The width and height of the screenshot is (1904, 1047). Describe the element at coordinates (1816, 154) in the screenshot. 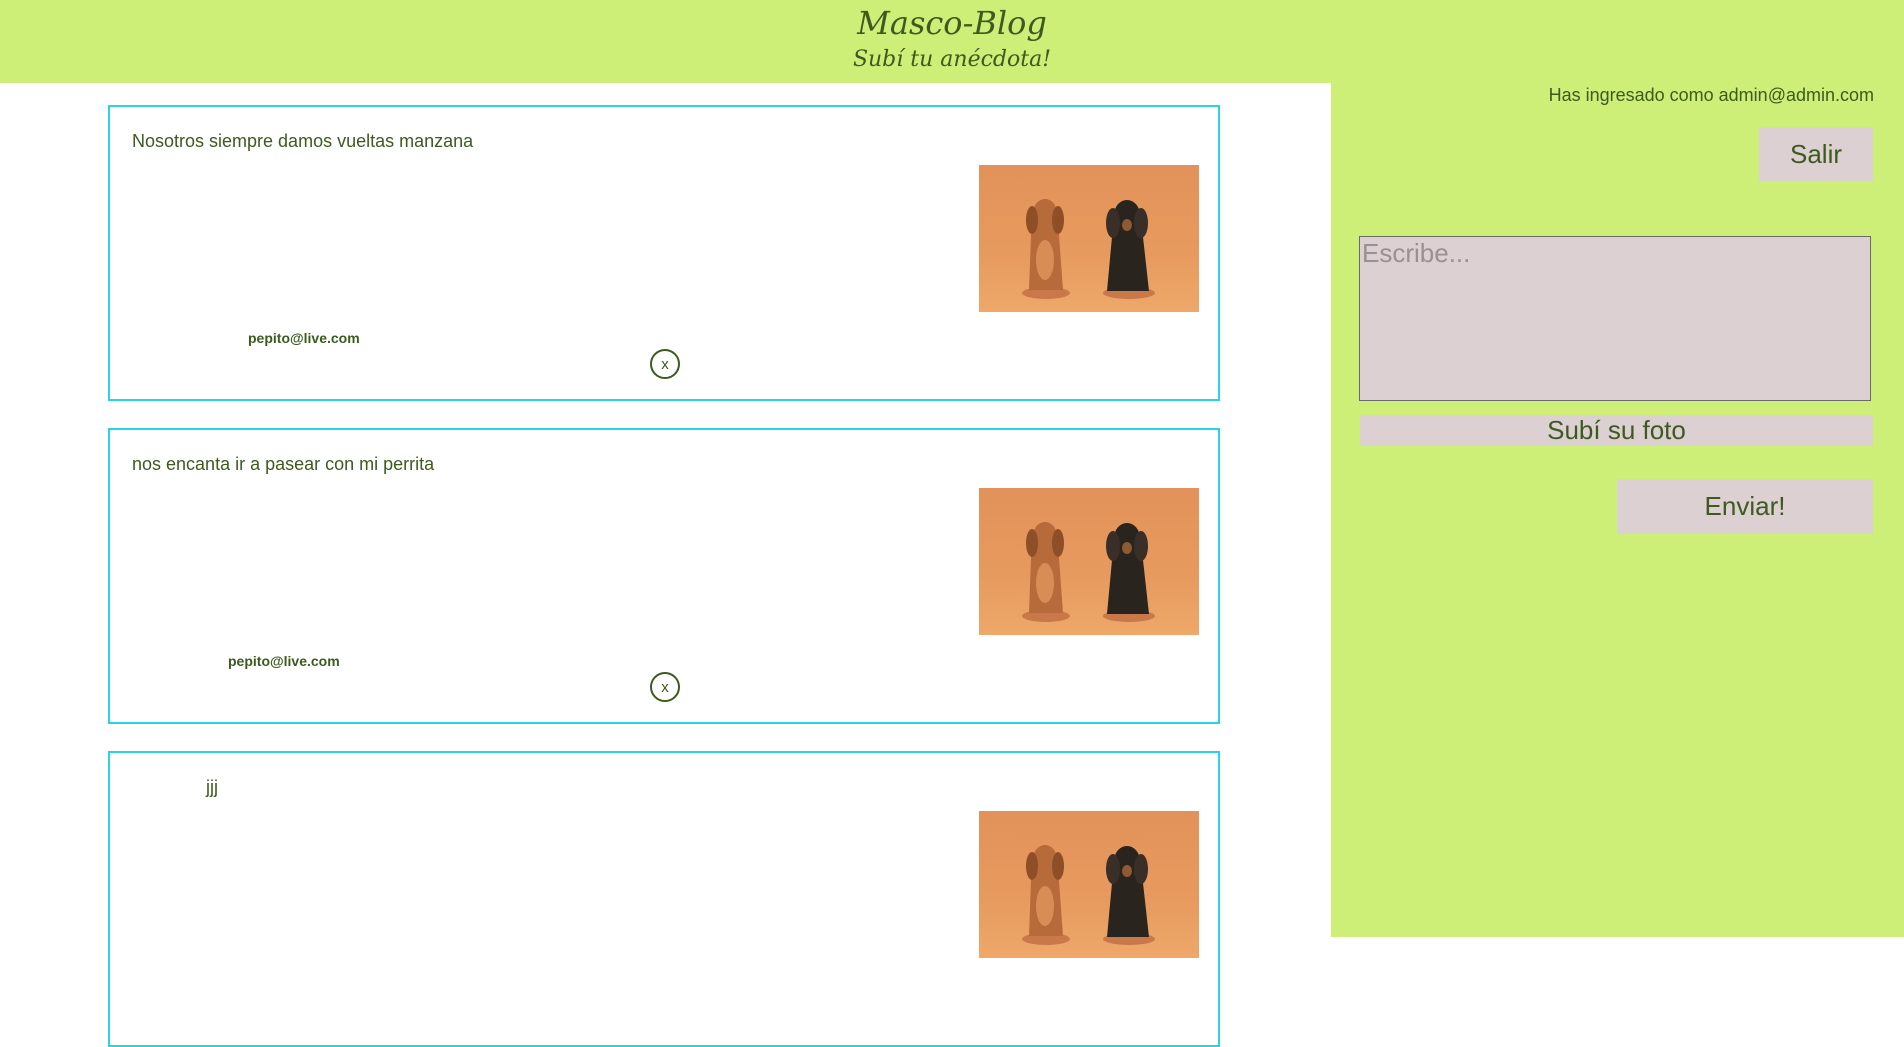

I see `logout-button: Salir` at that location.